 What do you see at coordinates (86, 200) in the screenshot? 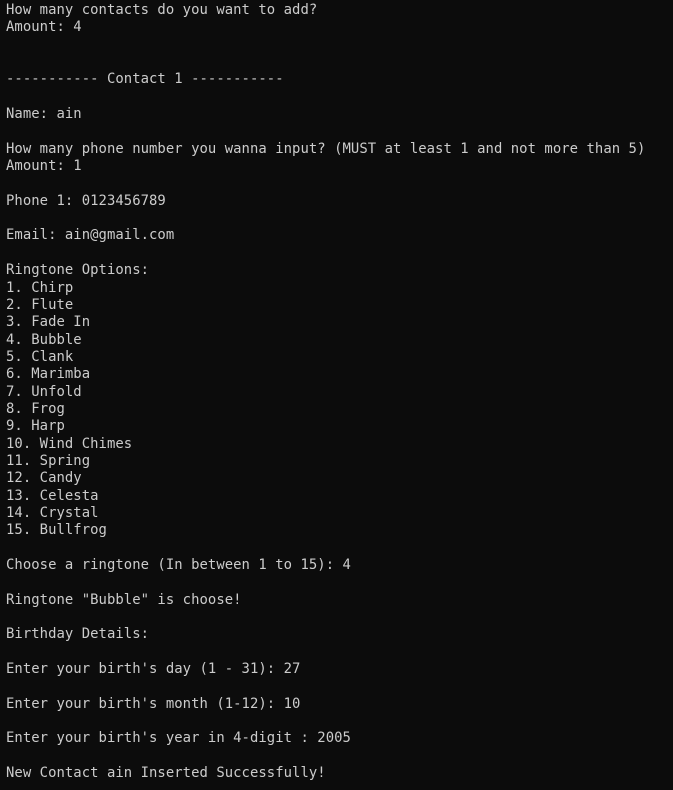
I see `phone-number: Phone 1: 0123456789` at bounding box center [86, 200].